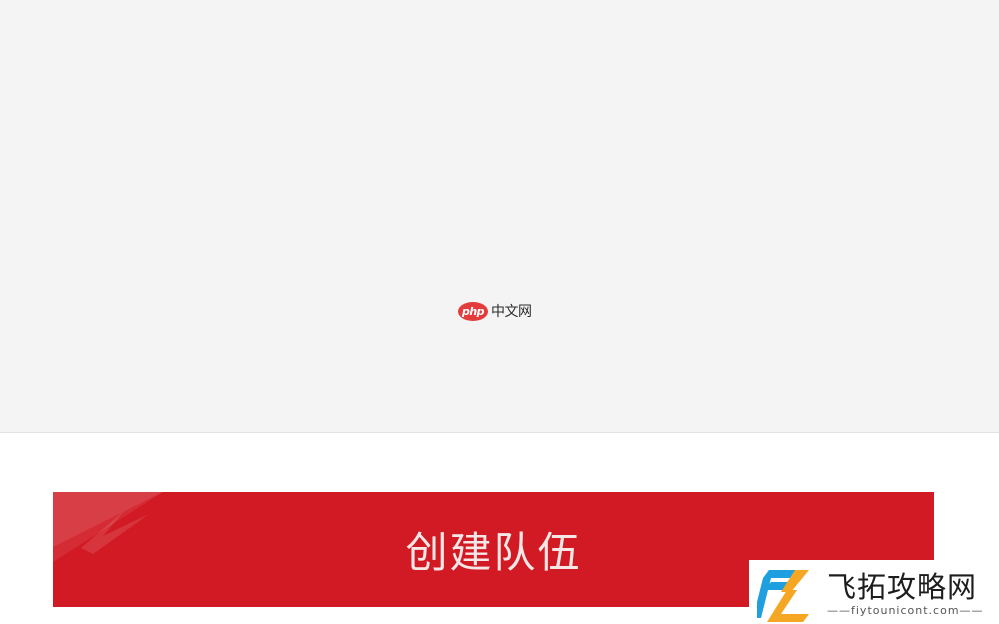 This screenshot has height=624, width=999. I want to click on site-watermark-badge: 飞拓攻略网 ——fiytounicont.com——, so click(874, 592).